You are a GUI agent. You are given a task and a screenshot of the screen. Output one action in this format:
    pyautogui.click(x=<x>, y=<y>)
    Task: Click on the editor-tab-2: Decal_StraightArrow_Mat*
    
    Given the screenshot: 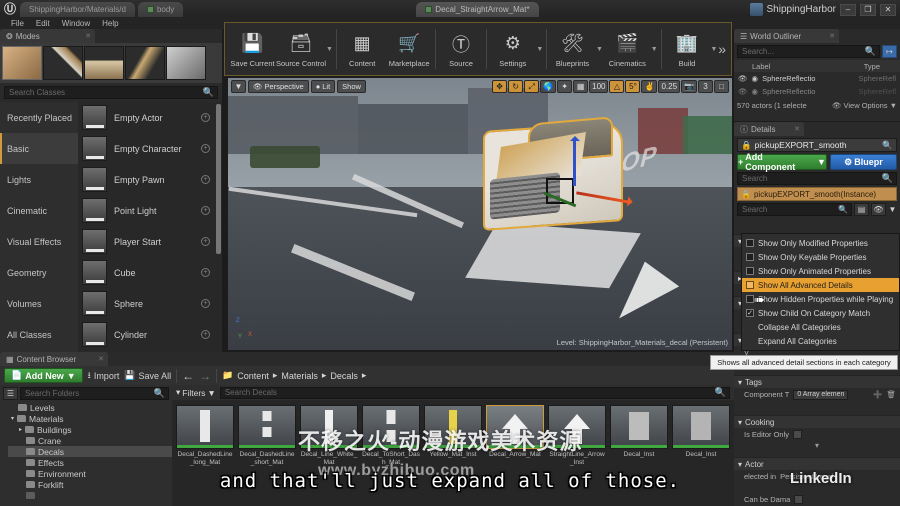 What is the action you would take?
    pyautogui.click(x=477, y=9)
    